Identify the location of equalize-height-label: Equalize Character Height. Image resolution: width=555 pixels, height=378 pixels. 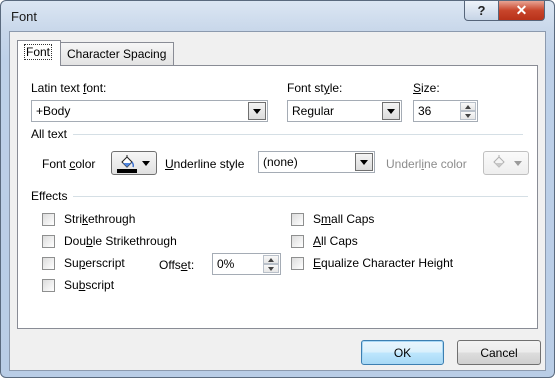
(383, 263).